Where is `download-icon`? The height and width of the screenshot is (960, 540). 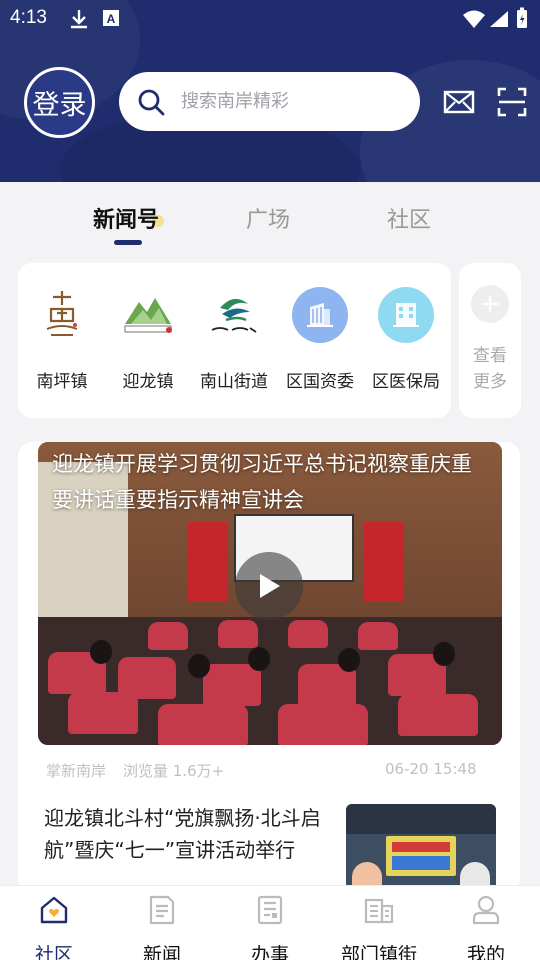 download-icon is located at coordinates (79, 19).